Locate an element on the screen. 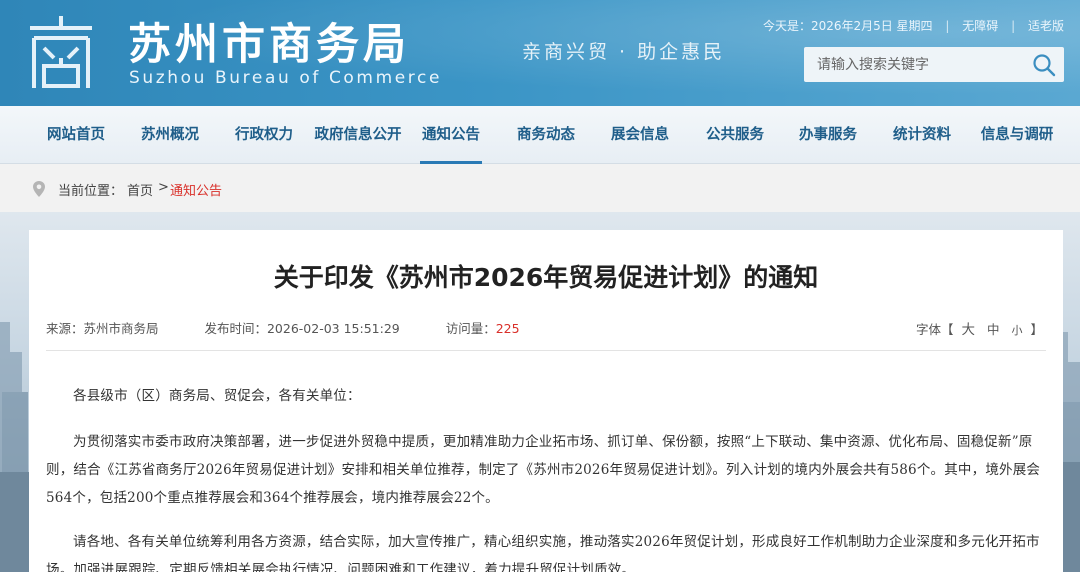 The image size is (1080, 572). date-text: 今天是：2026年2月5日 星期四 is located at coordinates (847, 26).